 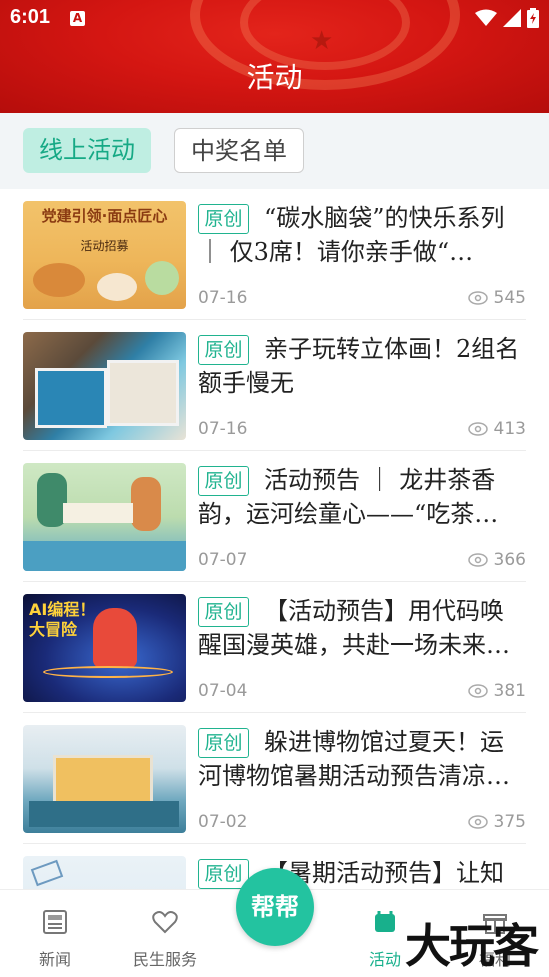 I want to click on view-count: 381, so click(x=496, y=691).